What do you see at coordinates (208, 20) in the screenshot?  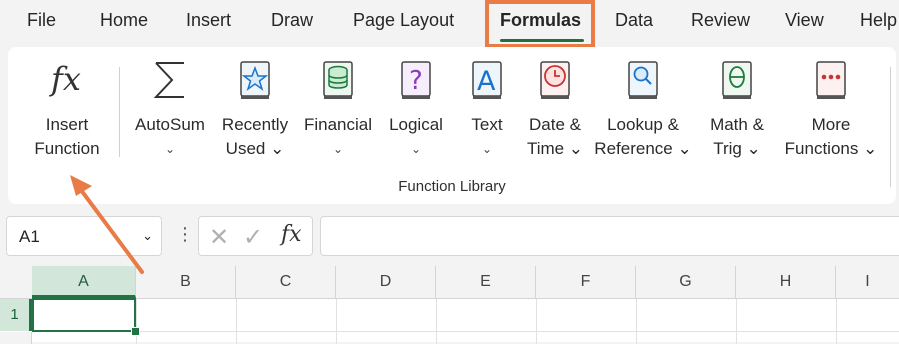 I see `tab-insert: Insert` at bounding box center [208, 20].